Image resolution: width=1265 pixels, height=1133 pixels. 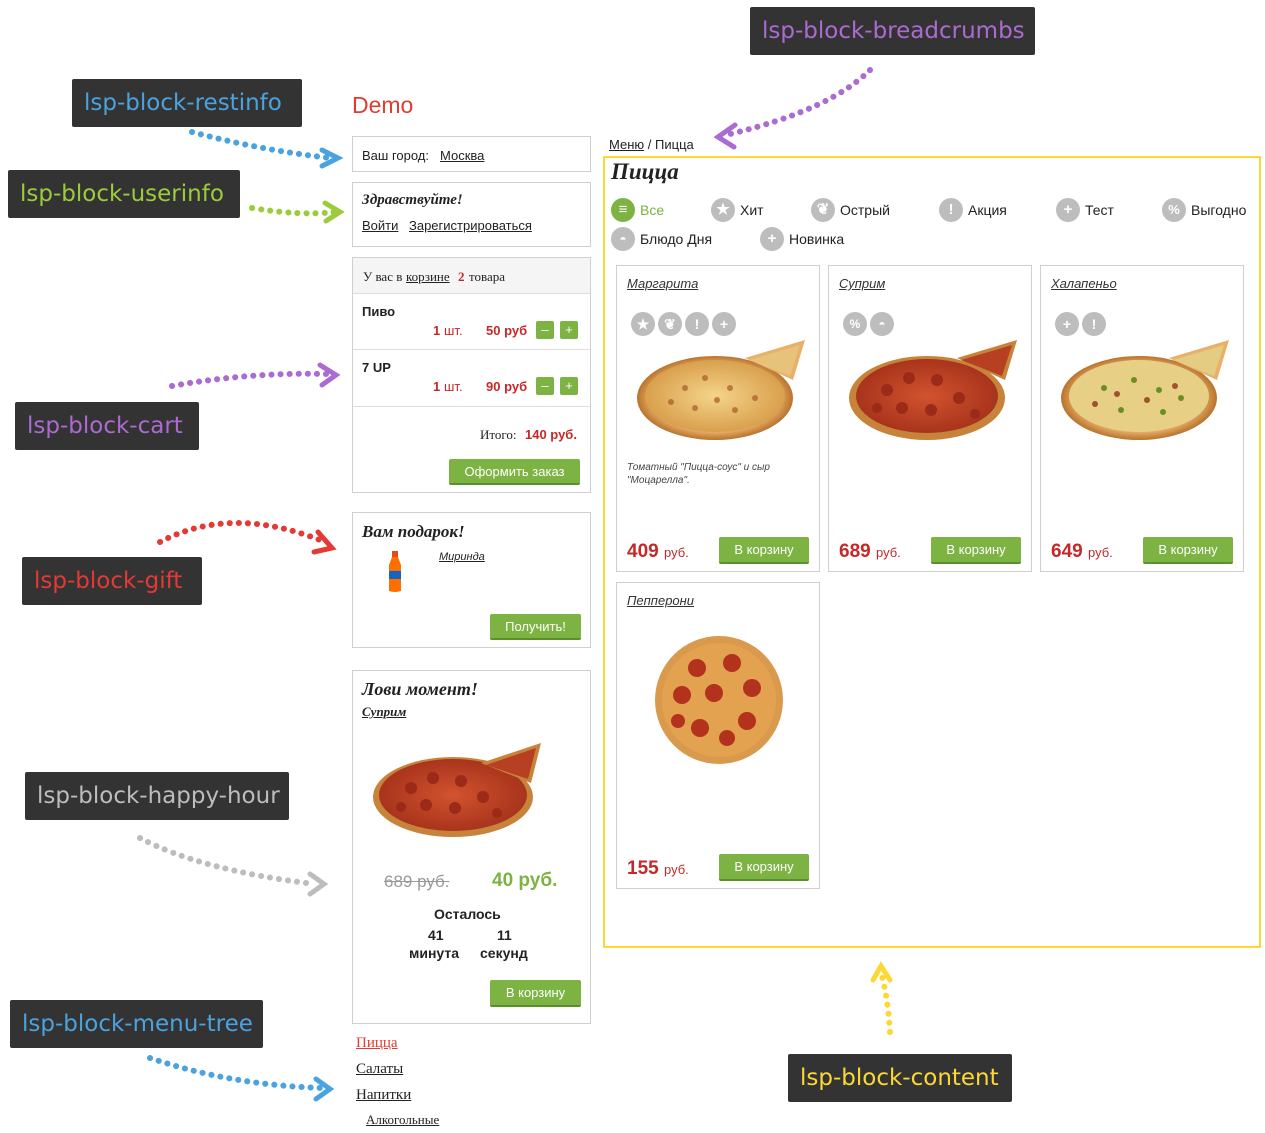 I want to click on cart-link: корзине, so click(x=428, y=277).